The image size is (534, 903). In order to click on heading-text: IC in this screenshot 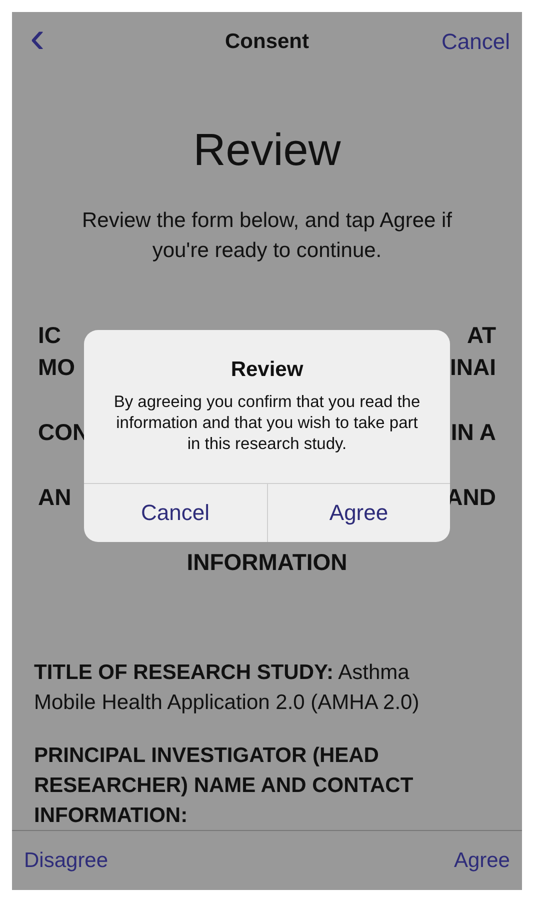, I will do `click(49, 335)`.